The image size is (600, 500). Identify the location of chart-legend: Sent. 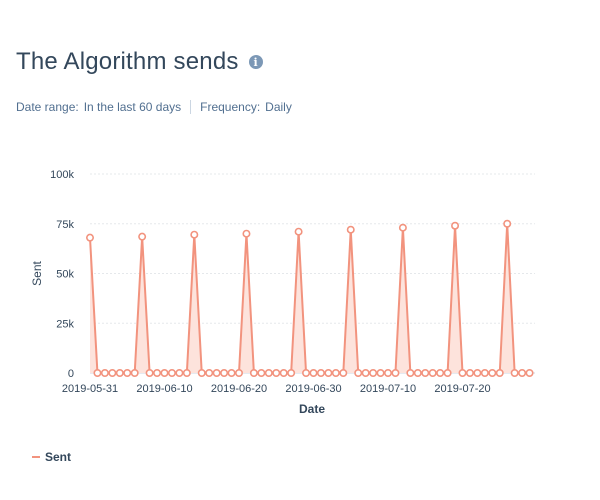
(51, 457).